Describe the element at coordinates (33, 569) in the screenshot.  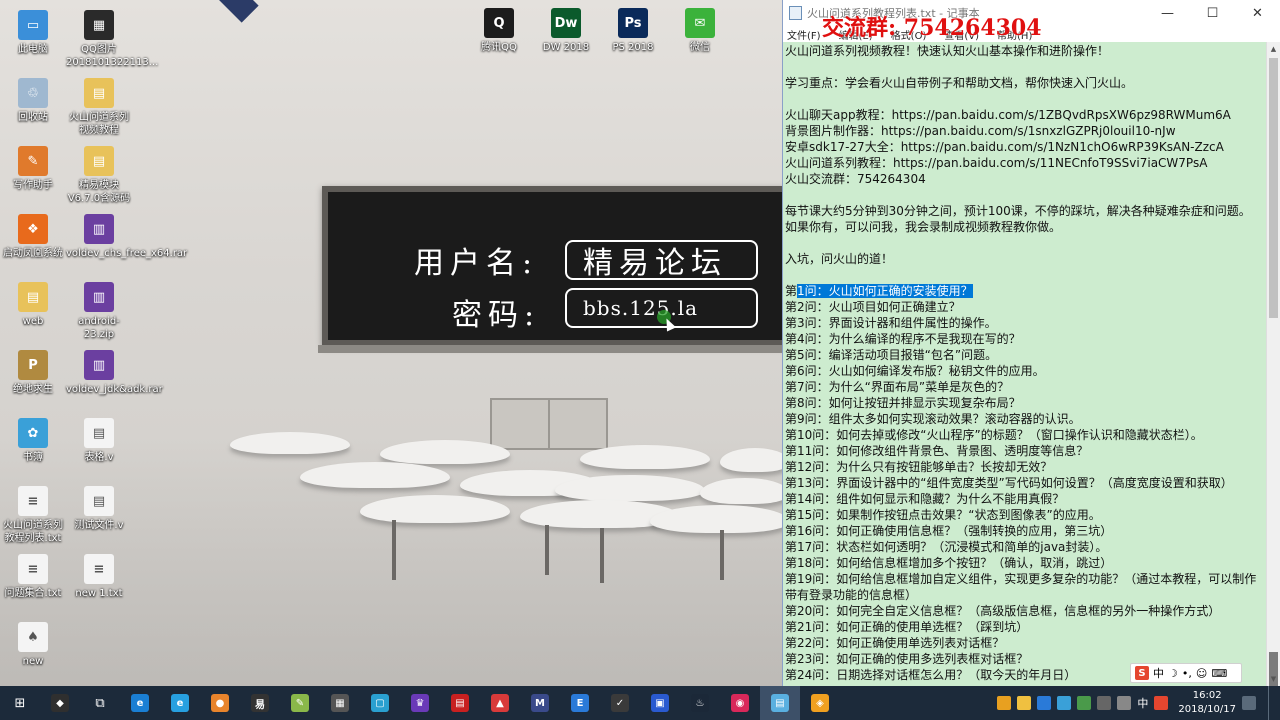
I see `desktop-item-icon: ≡` at that location.